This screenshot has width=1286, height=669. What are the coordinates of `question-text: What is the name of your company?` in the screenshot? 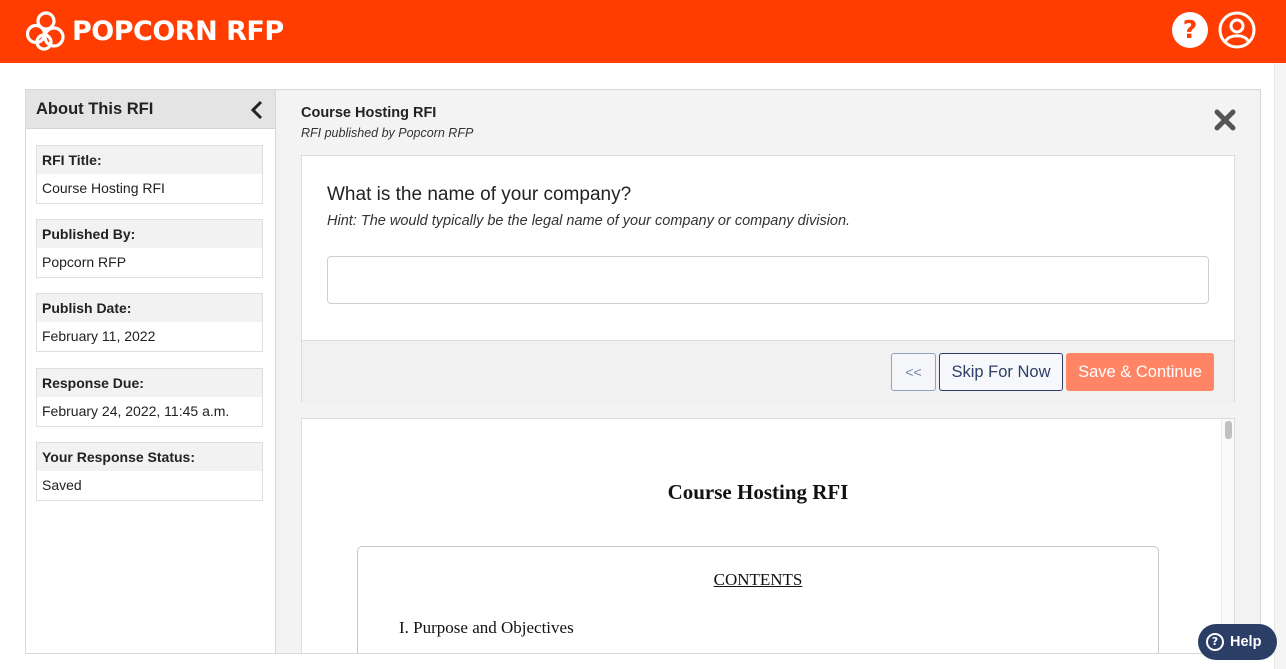 It's located at (479, 194).